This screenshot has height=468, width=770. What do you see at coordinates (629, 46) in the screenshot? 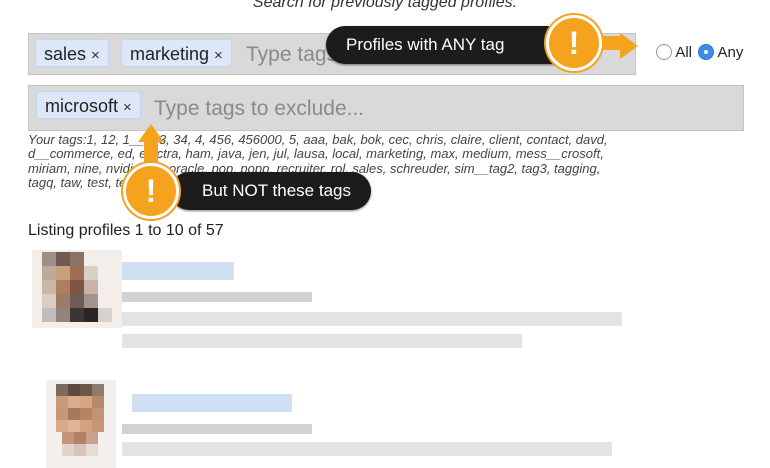
I see `callout-arrow-right-icon` at bounding box center [629, 46].